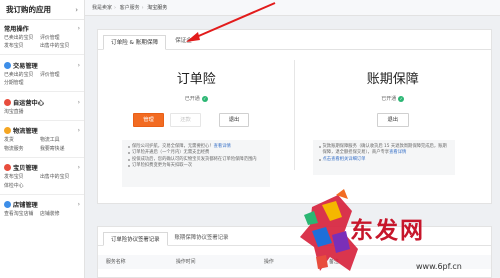  Describe the element at coordinates (162, 165) in the screenshot. I see `note-text: 订单险扣费变更为每天扣取一次` at that location.